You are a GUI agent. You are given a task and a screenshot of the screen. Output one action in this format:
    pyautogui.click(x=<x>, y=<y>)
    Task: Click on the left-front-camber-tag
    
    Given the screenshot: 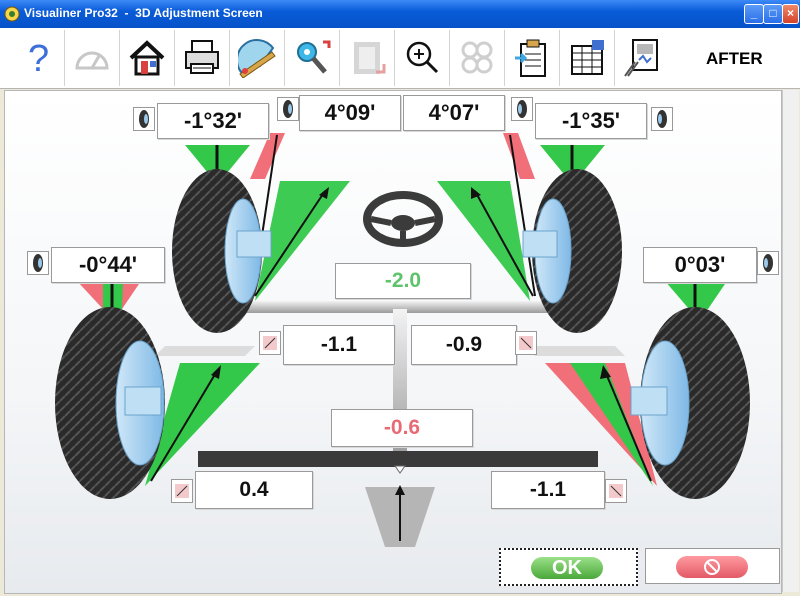 What is the action you would take?
    pyautogui.click(x=144, y=119)
    